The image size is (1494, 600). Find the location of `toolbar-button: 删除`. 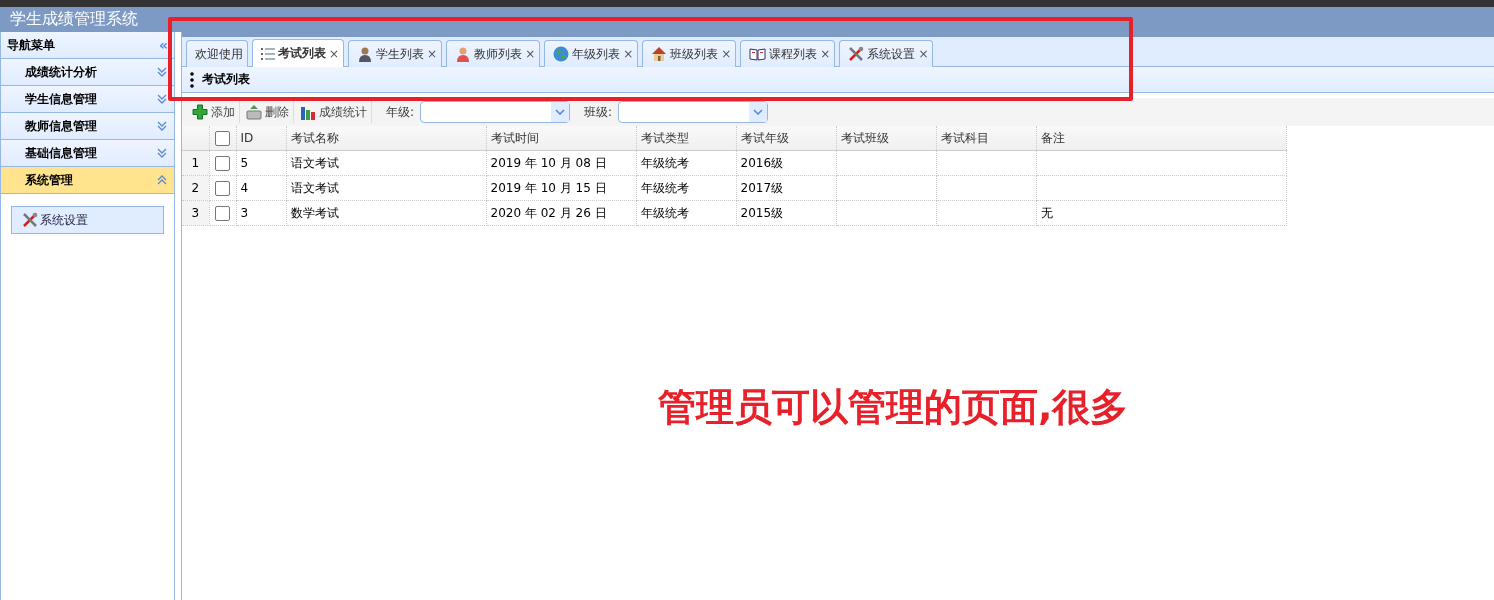

toolbar-button: 删除 is located at coordinates (268, 112).